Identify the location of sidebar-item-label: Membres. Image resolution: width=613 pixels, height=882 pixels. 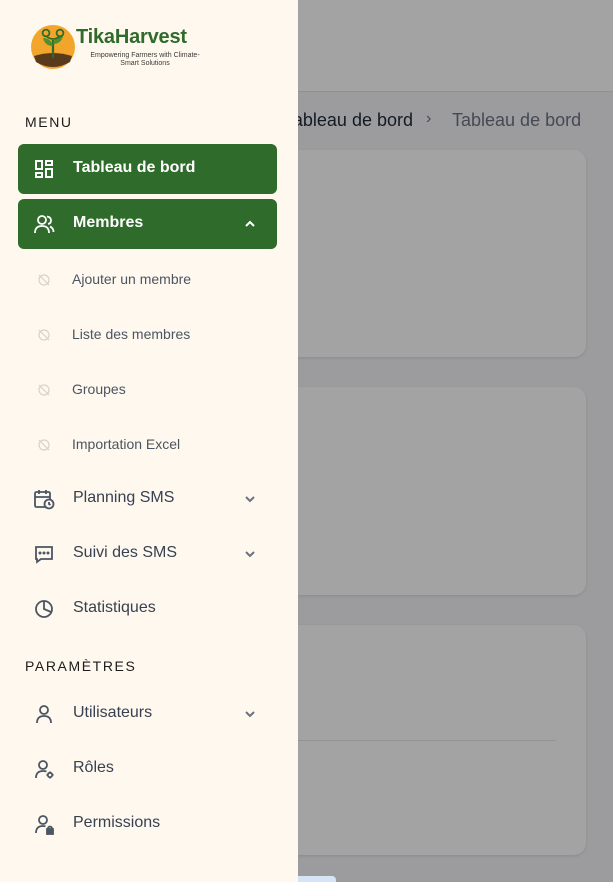
(108, 222).